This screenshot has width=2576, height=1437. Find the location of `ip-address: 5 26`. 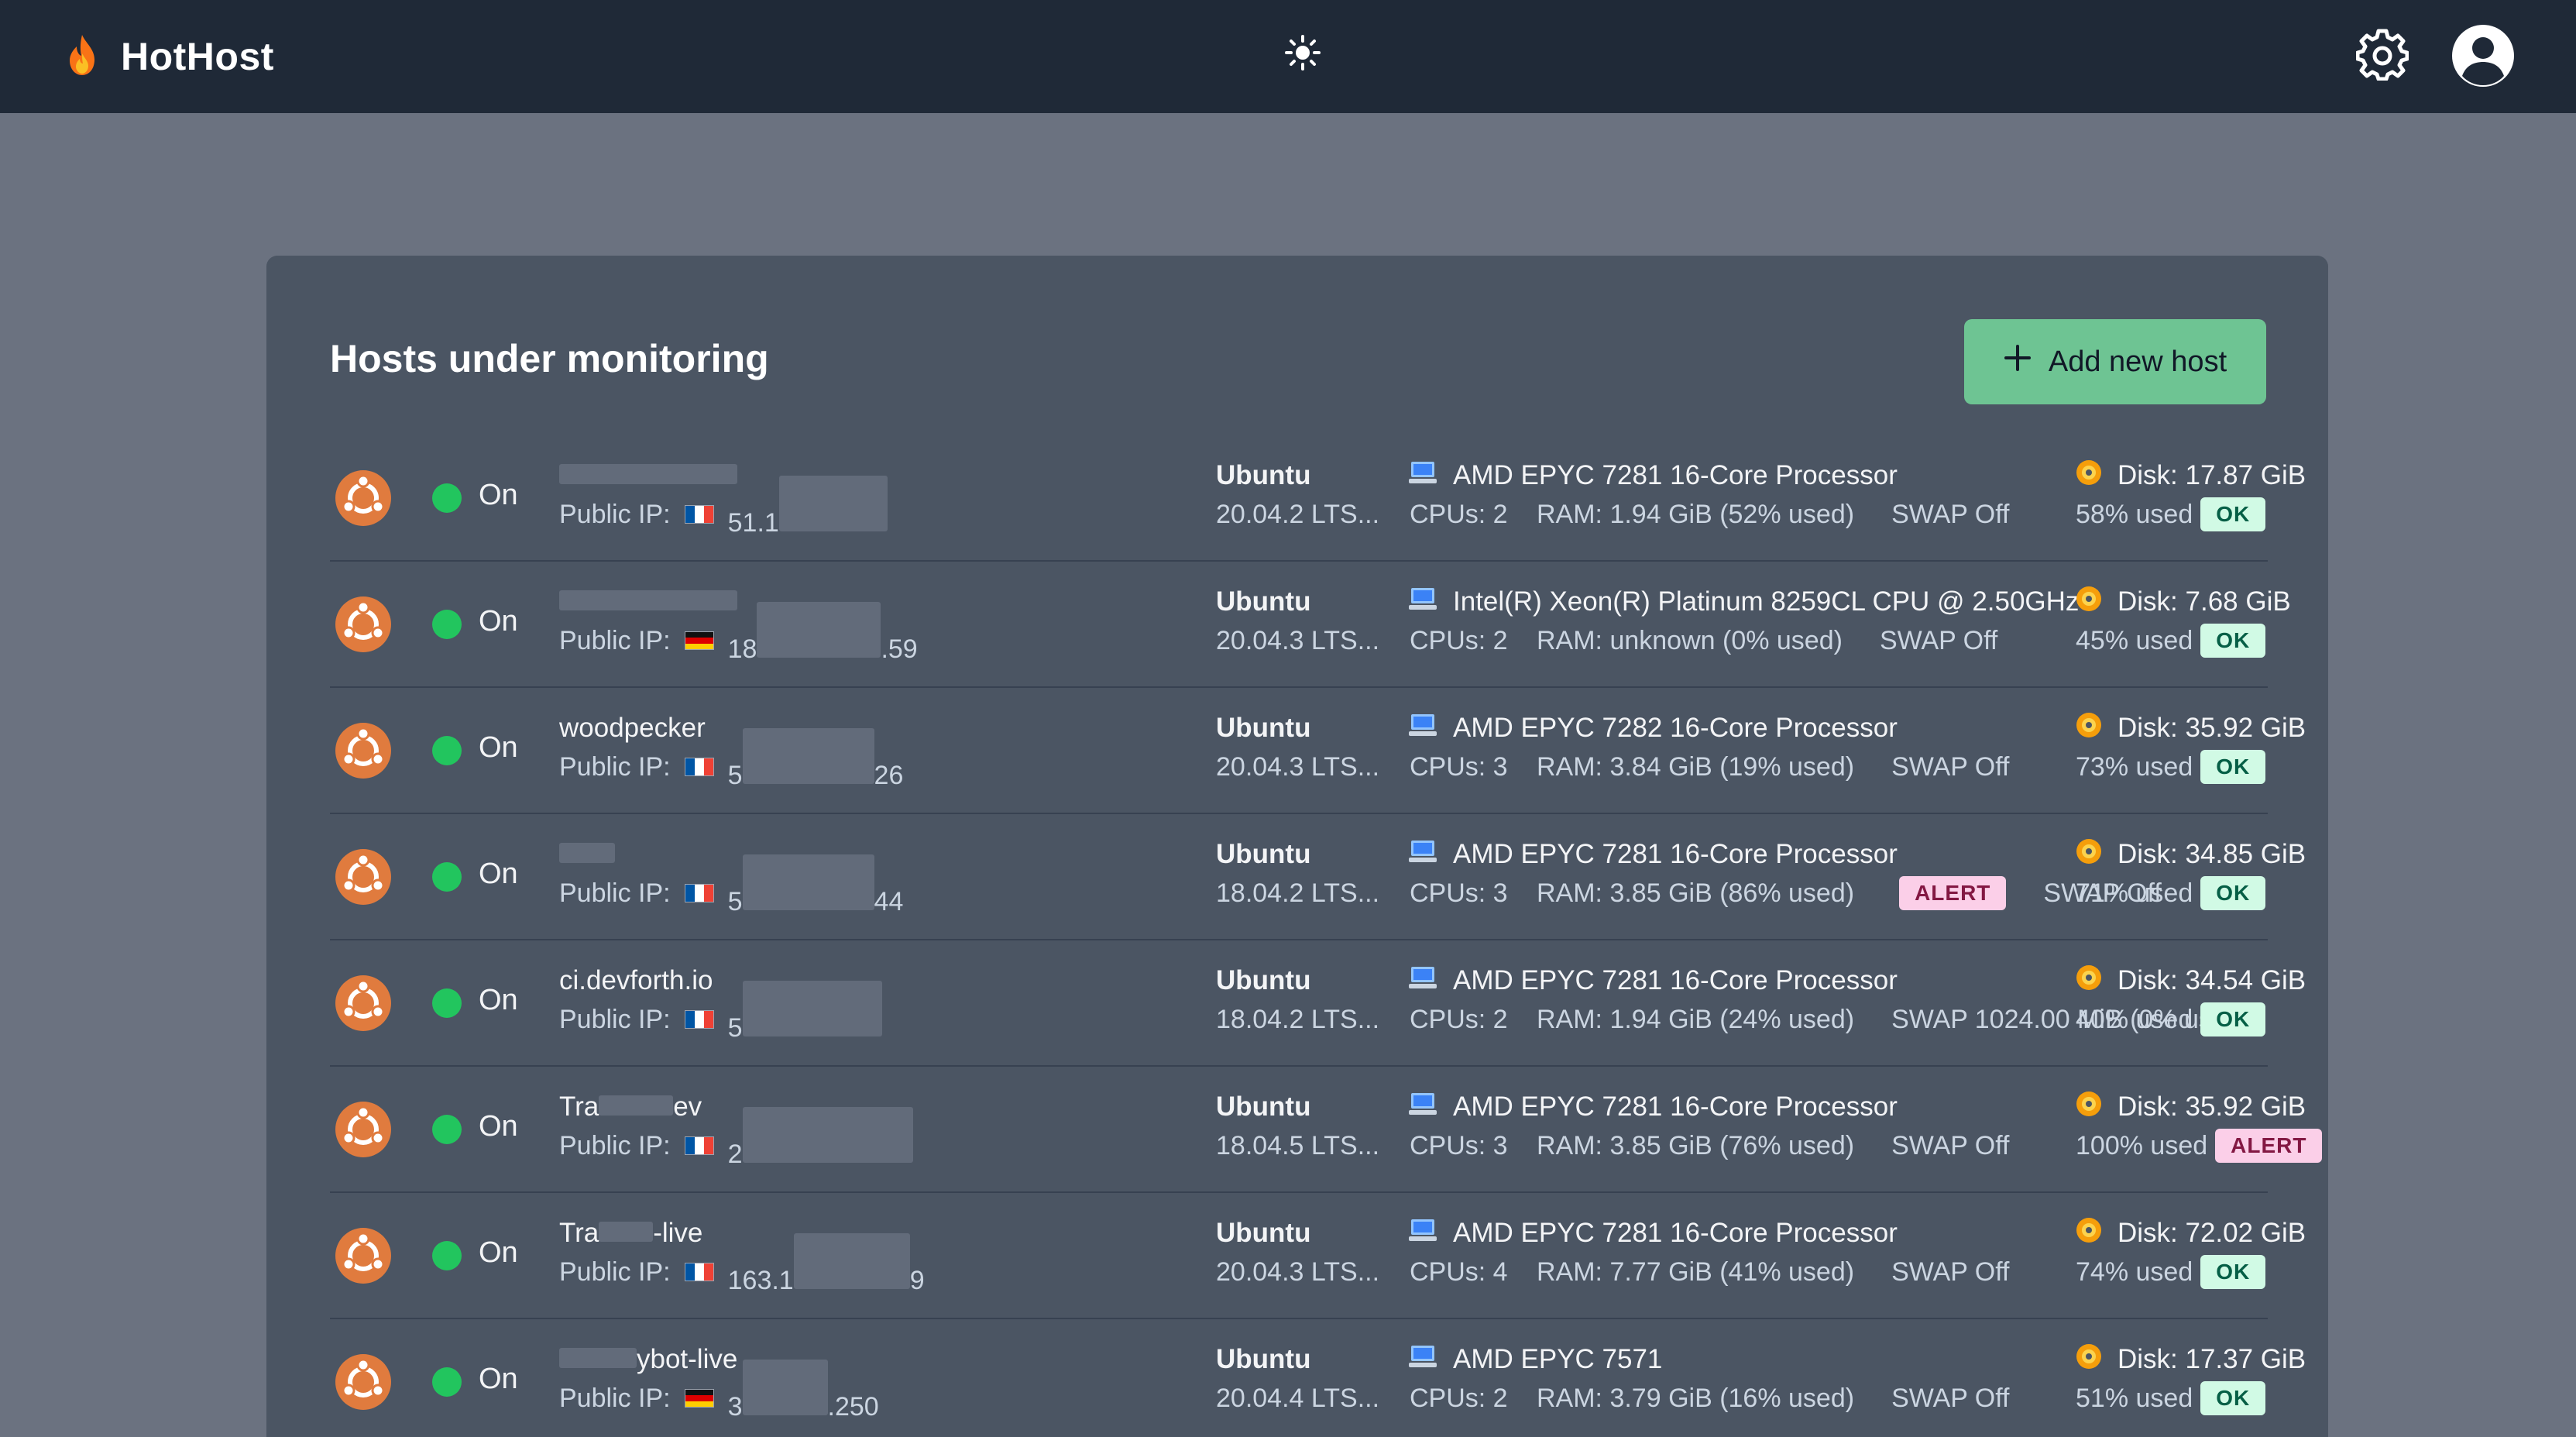

ip-address: 5 26 is located at coordinates (815, 759).